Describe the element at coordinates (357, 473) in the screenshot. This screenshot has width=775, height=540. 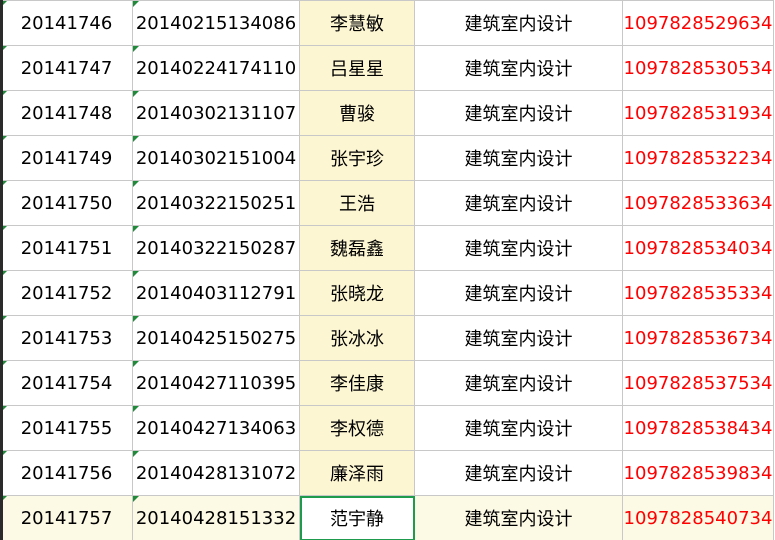
I see `cell-name: 廉泽雨` at that location.